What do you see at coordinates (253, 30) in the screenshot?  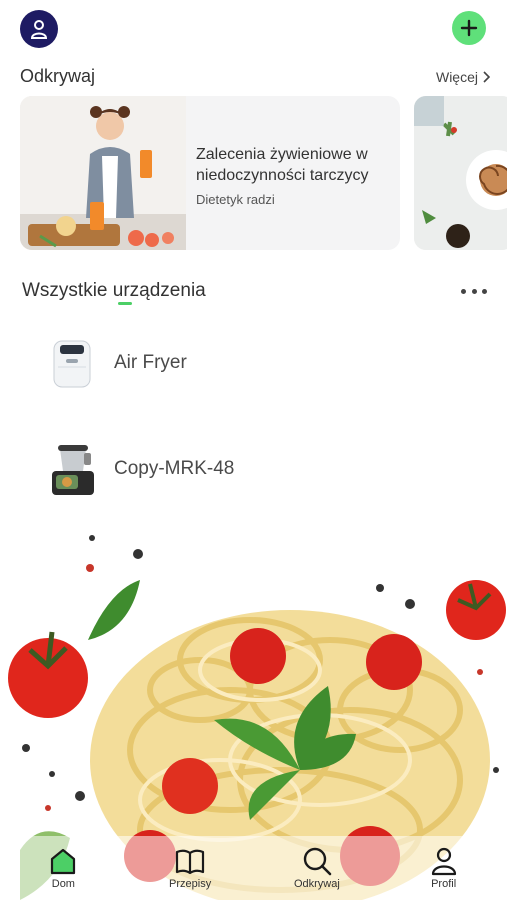 I see `top-bar` at bounding box center [253, 30].